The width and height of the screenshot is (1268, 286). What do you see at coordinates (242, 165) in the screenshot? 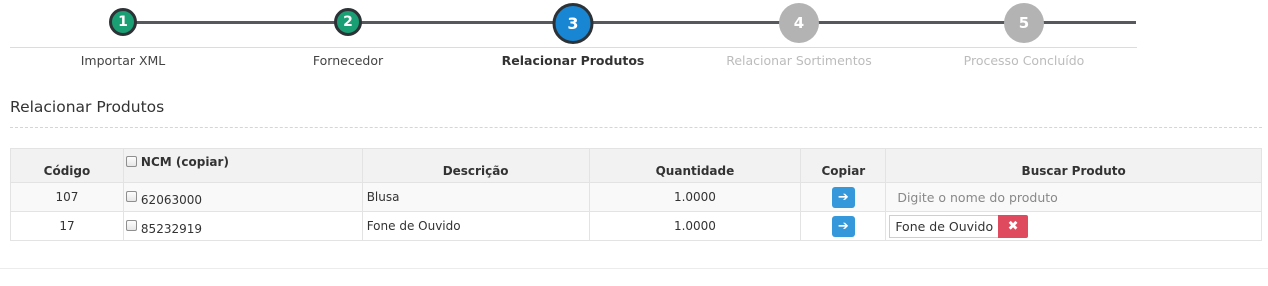
I see `header-ncm: NCM (copiar)` at bounding box center [242, 165].